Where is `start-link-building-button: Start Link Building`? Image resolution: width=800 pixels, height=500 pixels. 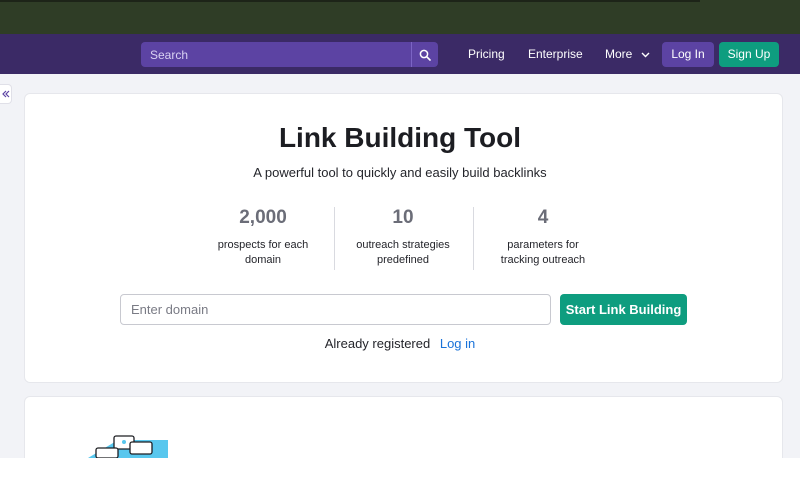 start-link-building-button: Start Link Building is located at coordinates (623, 309).